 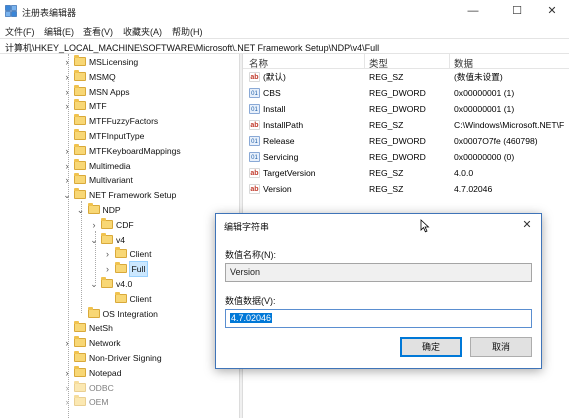 I want to click on value-row: ab Version REG_SZ 4.7.02046, so click(x=406, y=189).